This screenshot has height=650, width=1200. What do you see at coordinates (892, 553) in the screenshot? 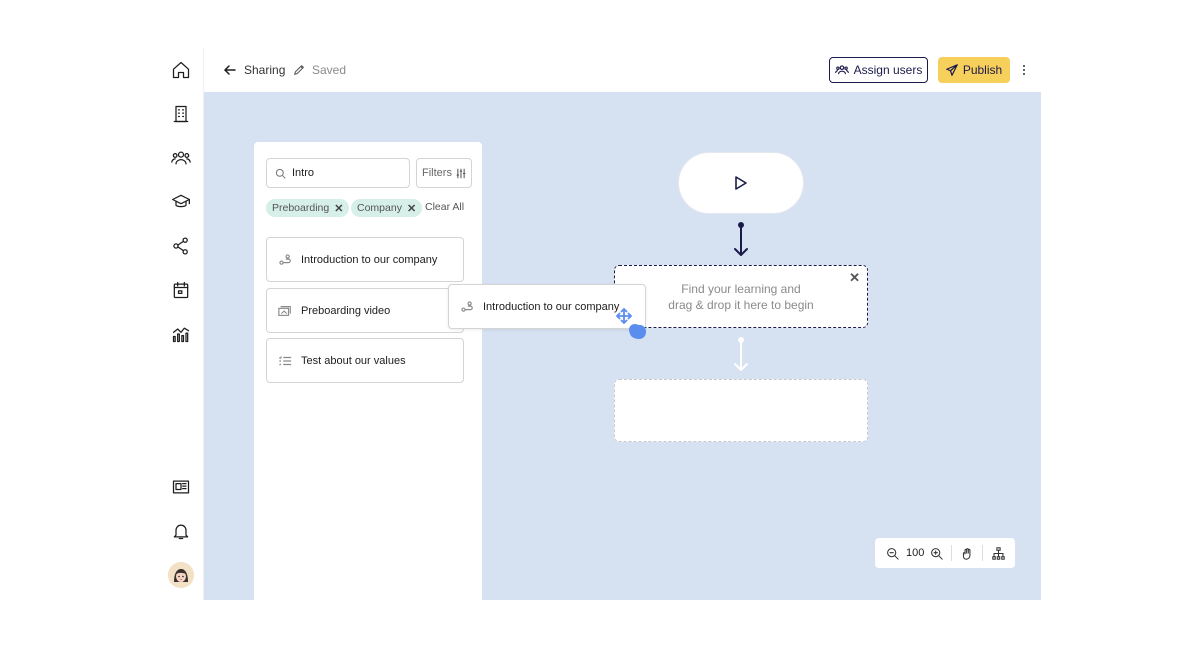
I see `zoom-out-icon` at bounding box center [892, 553].